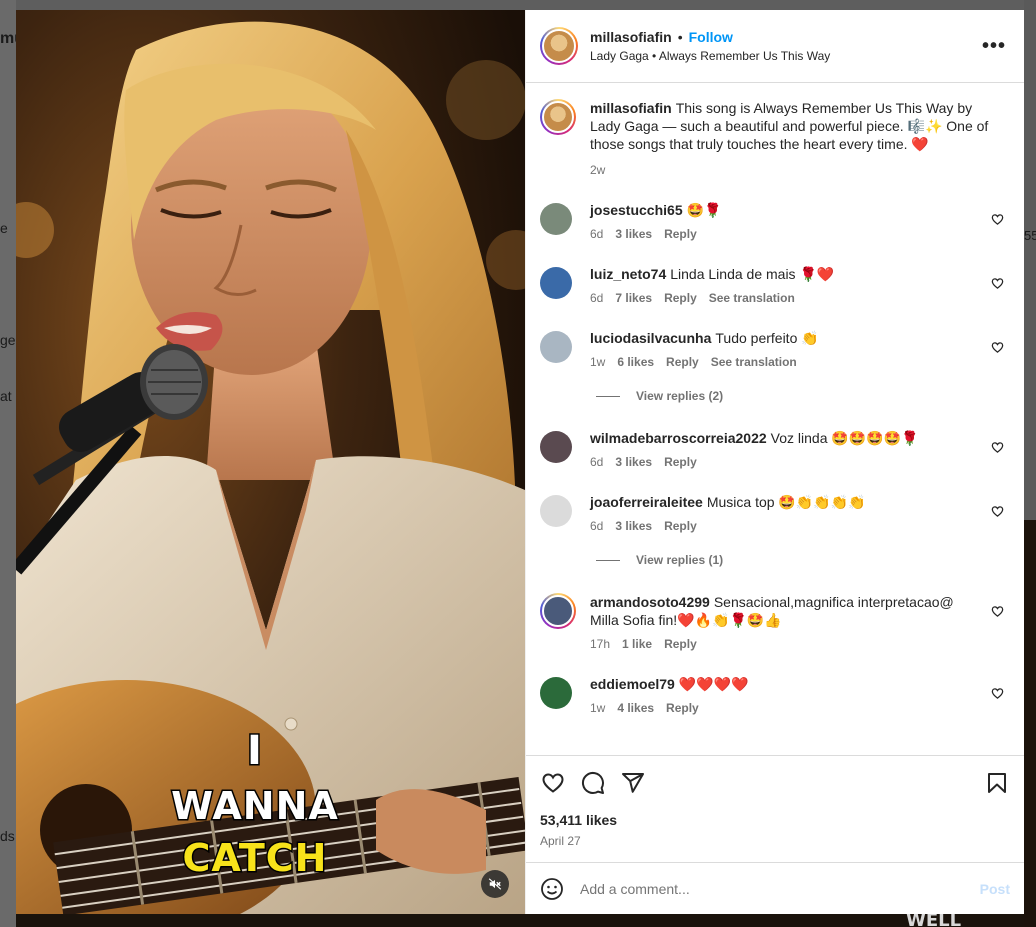 Image resolution: width=1036 pixels, height=927 pixels. What do you see at coordinates (678, 438) in the screenshot?
I see `commenter-username: wilmadebarroscorreia2022` at bounding box center [678, 438].